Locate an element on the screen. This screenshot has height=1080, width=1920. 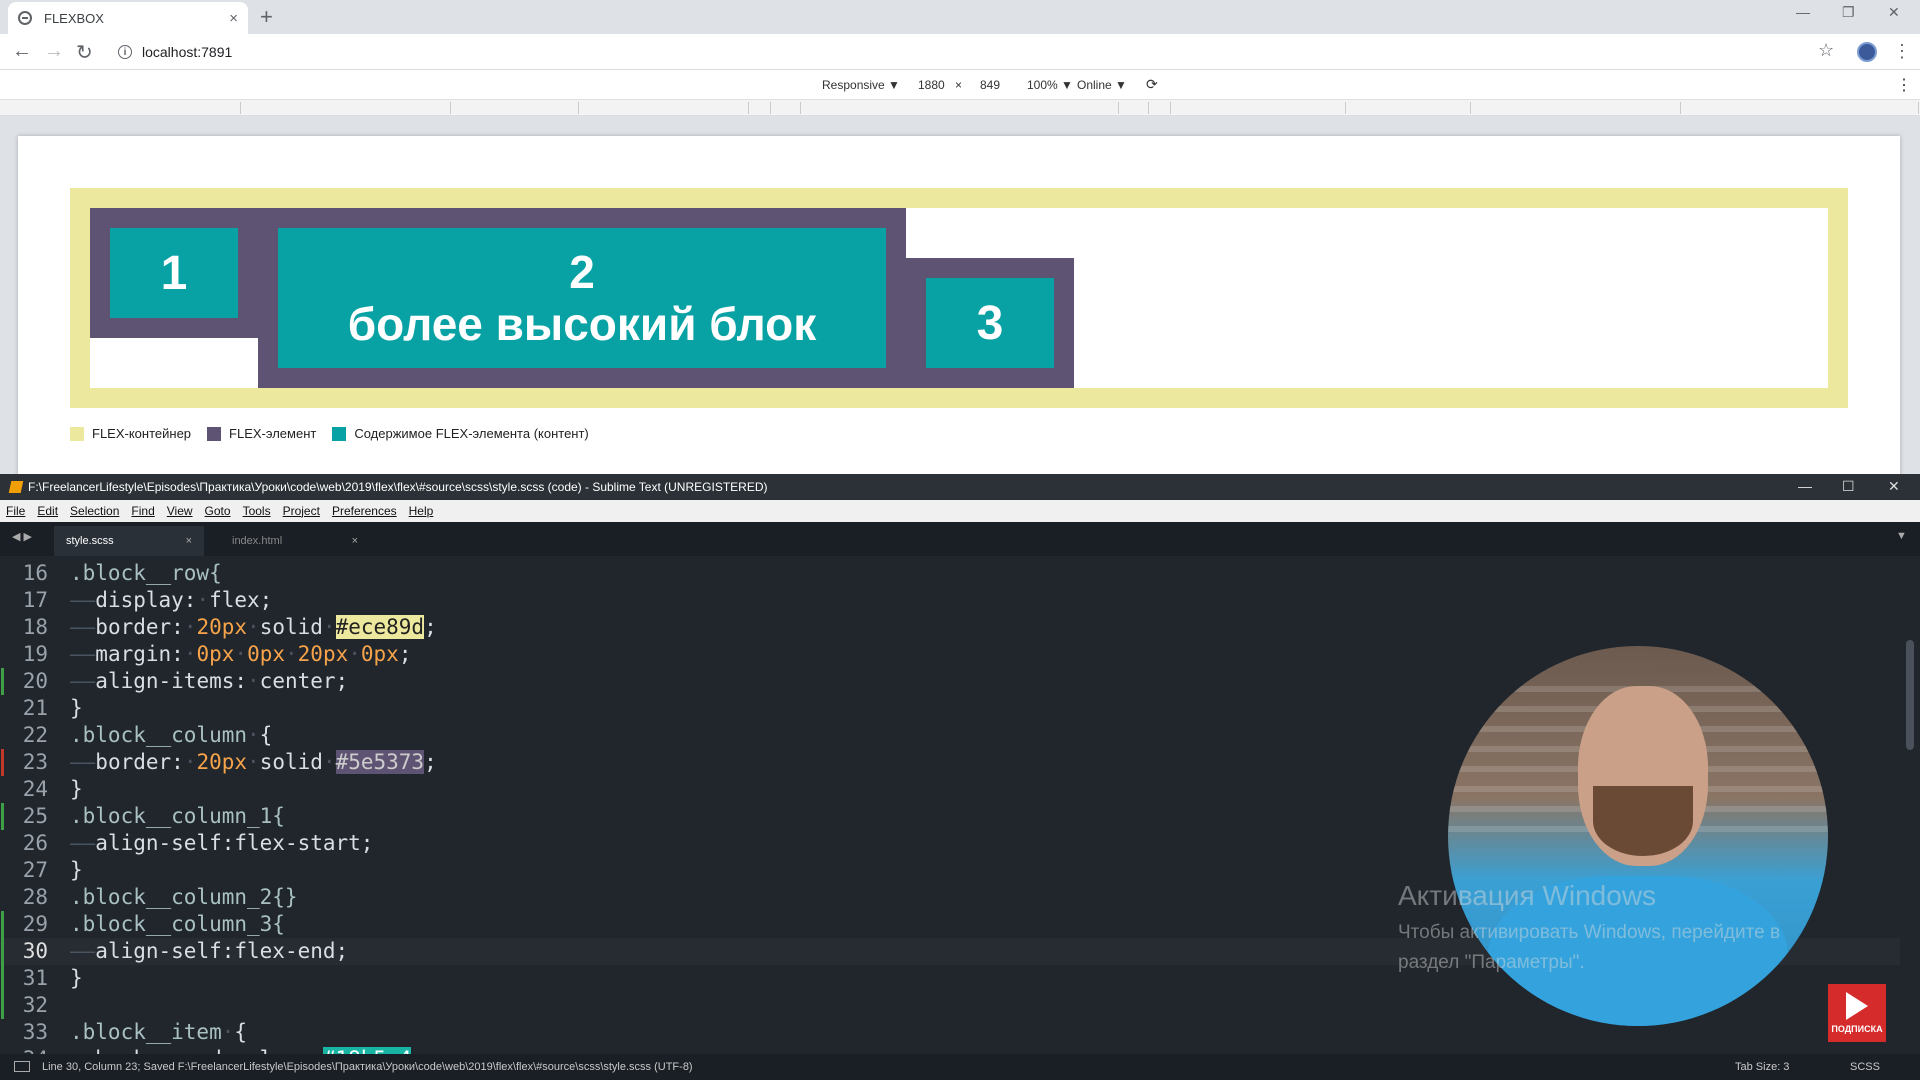
zoom-select: 100% ▼ is located at coordinates (1050, 85).